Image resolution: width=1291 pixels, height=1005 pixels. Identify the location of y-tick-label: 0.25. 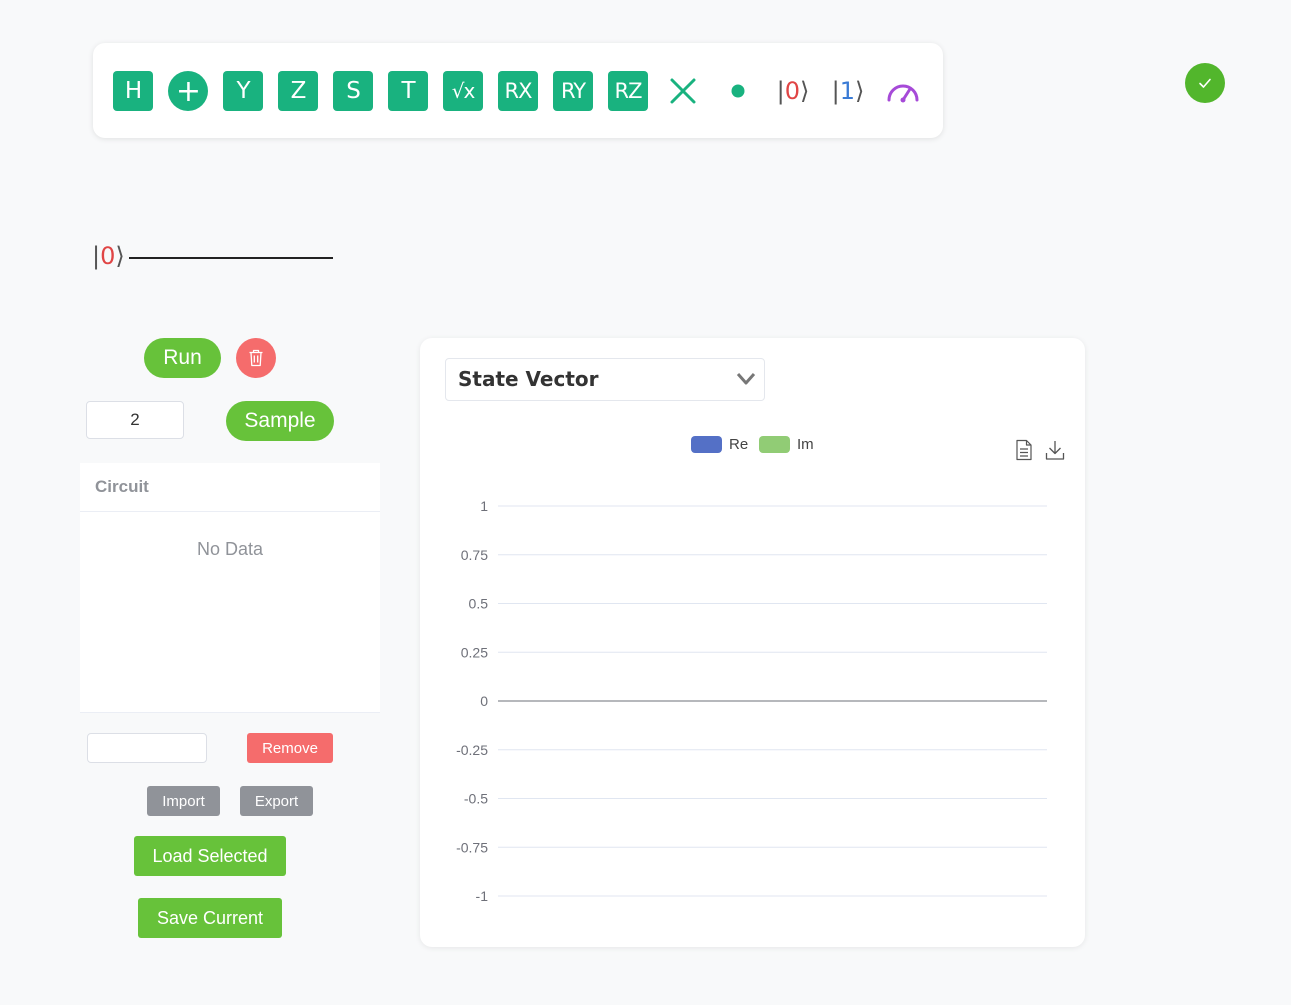
(474, 652).